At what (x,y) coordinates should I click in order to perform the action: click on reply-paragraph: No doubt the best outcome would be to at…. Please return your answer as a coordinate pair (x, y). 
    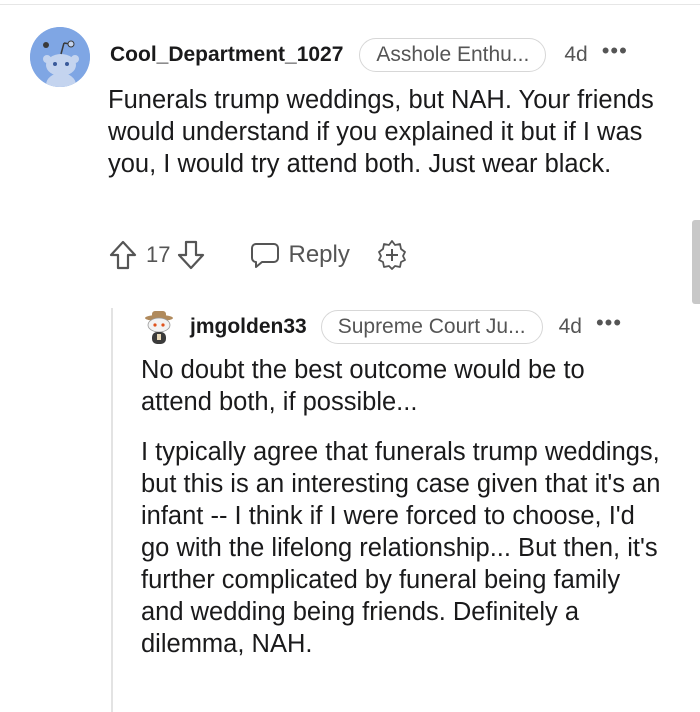
    Looking at the image, I should click on (363, 386).